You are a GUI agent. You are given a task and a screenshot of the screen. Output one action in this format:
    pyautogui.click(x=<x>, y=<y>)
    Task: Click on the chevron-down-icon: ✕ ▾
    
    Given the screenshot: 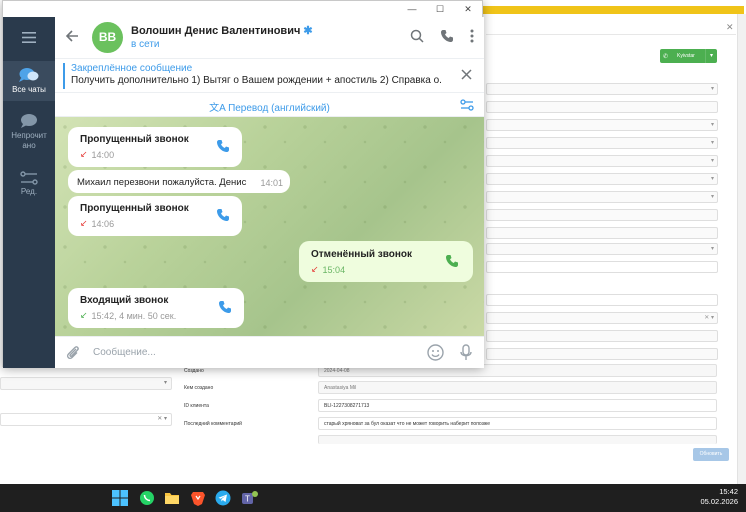 What is the action you would take?
    pyautogui.click(x=709, y=318)
    